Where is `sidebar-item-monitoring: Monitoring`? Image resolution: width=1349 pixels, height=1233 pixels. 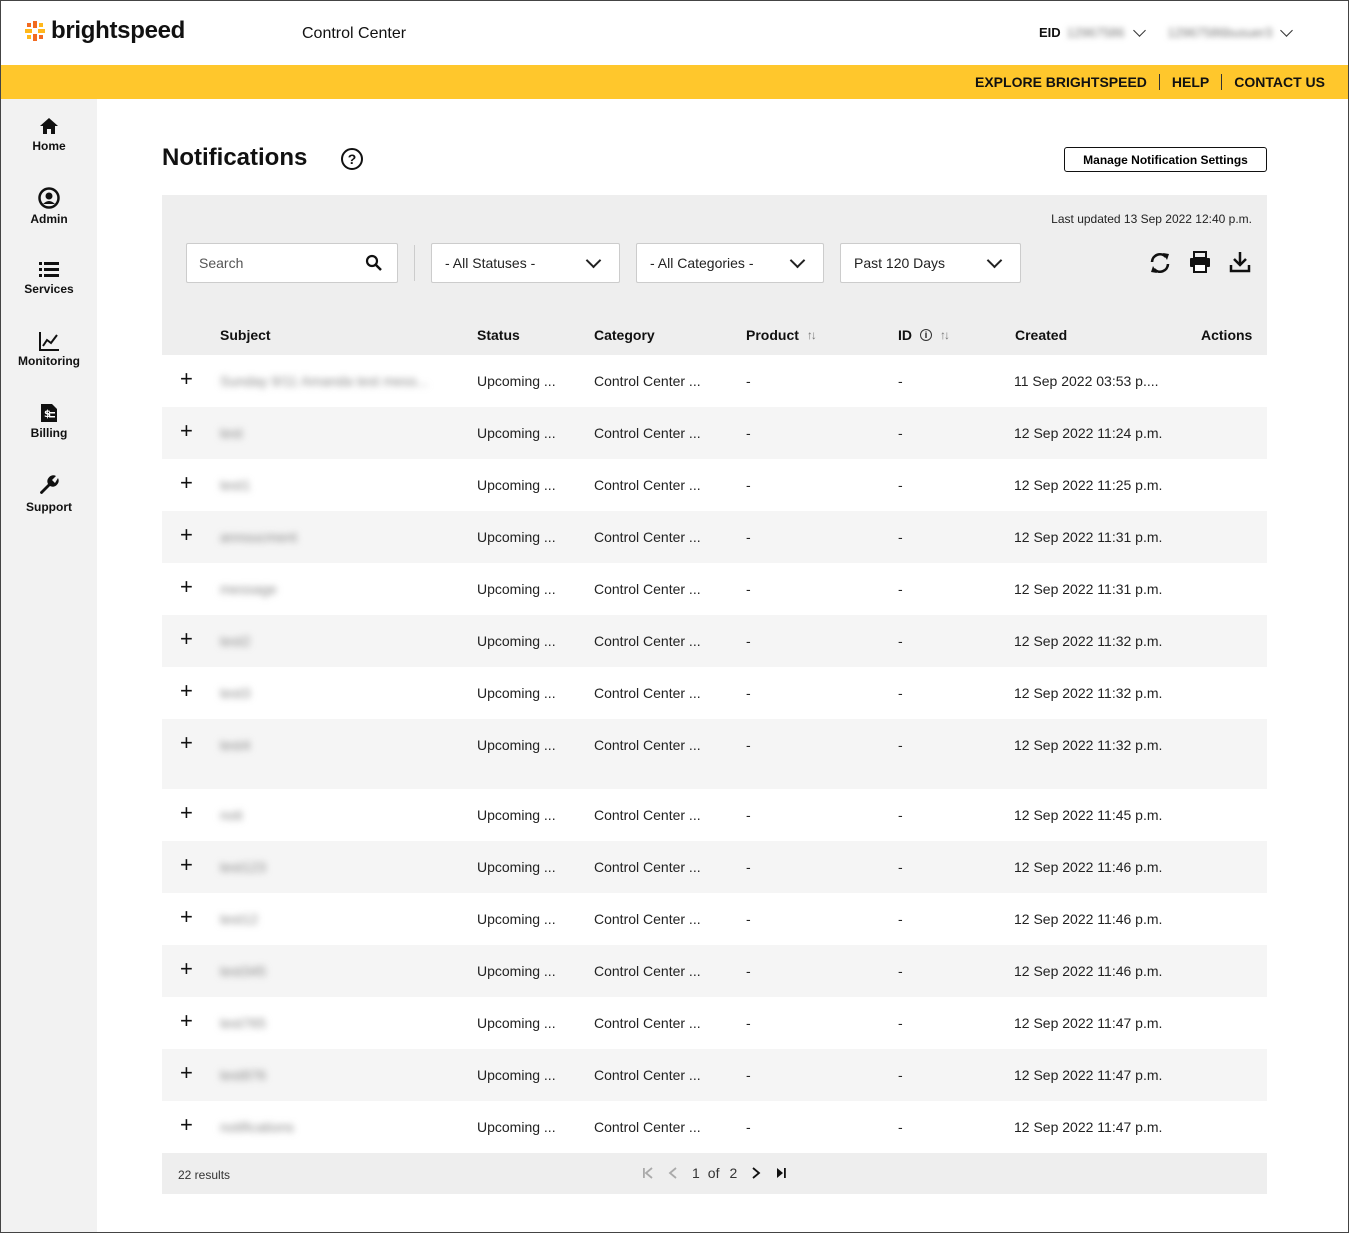 sidebar-item-monitoring: Monitoring is located at coordinates (49, 349).